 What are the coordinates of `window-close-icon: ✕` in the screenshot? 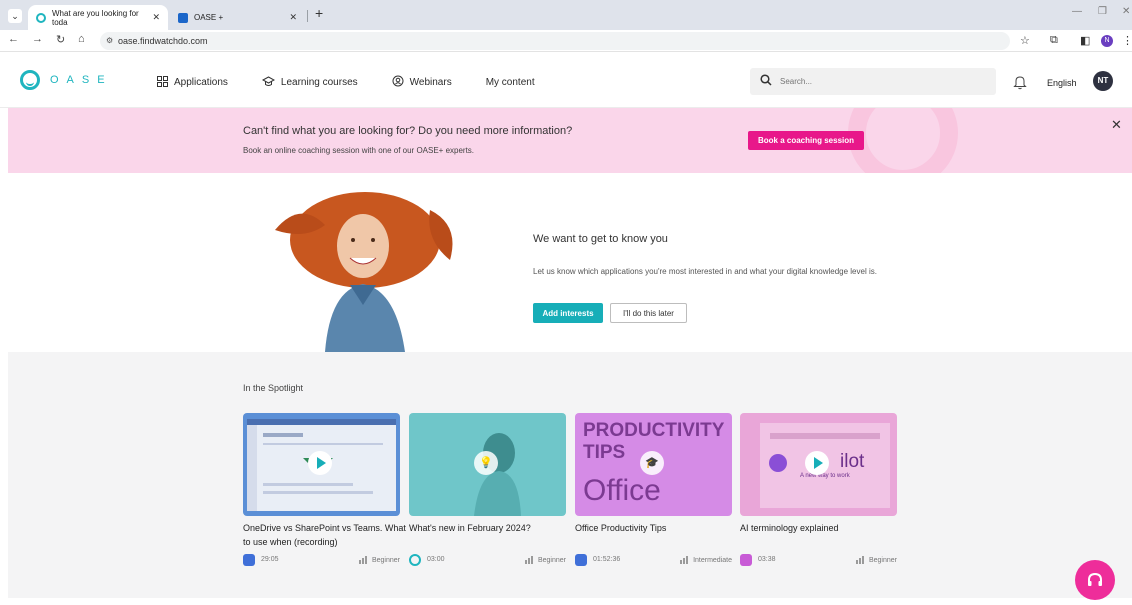 It's located at (1126, 11).